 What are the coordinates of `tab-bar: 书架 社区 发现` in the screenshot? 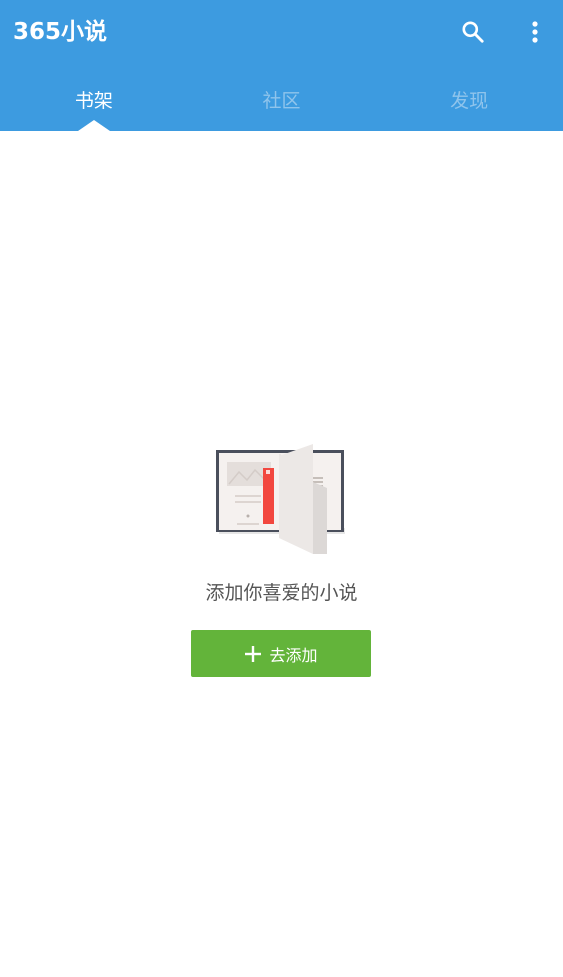 It's located at (281, 99).